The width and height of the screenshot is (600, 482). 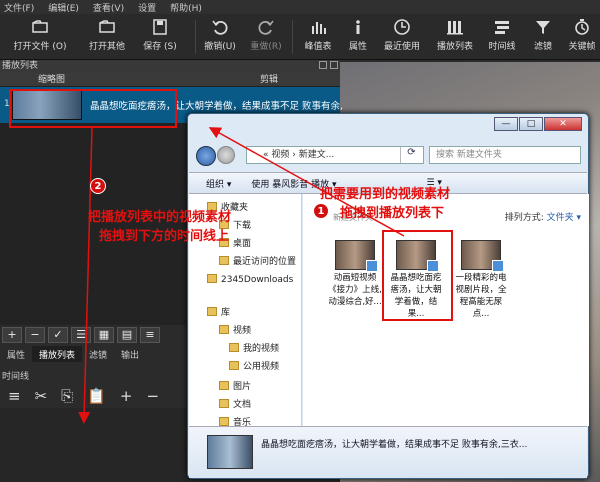 What do you see at coordinates (170, 66) in the screenshot?
I see `playlist-panel-title: 播放列表` at bounding box center [170, 66].